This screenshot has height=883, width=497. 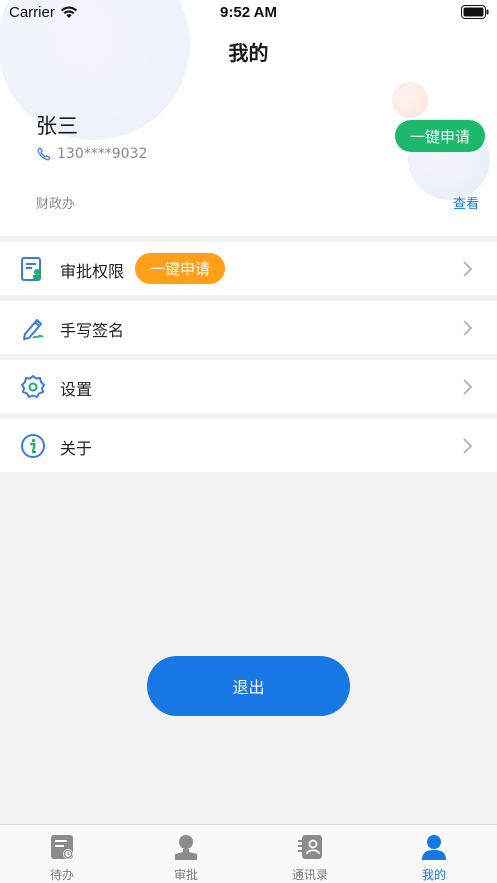 What do you see at coordinates (248, 386) in the screenshot?
I see `menu-item-settings: 设置` at bounding box center [248, 386].